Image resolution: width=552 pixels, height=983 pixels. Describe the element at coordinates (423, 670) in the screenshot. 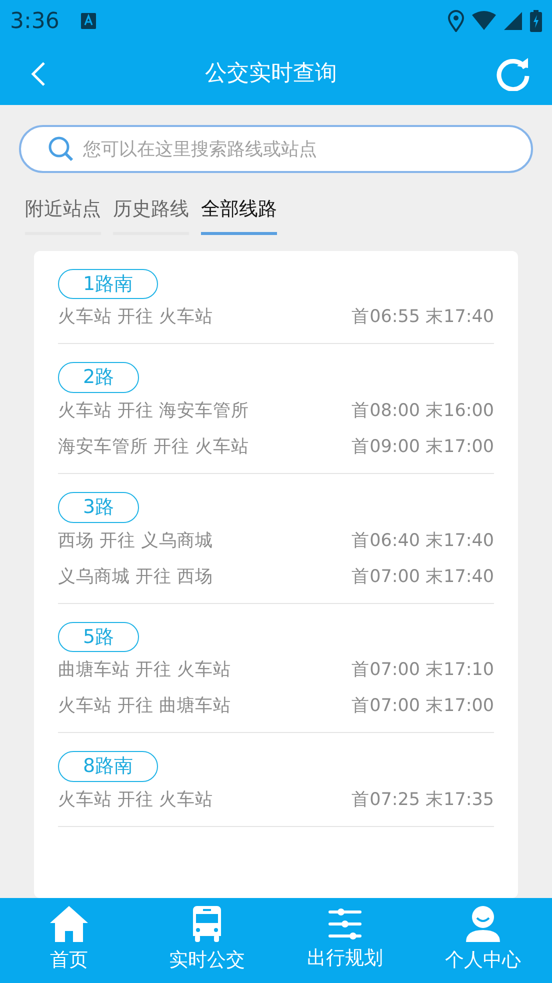

I see `service-times: 首07:00 末17:10` at that location.